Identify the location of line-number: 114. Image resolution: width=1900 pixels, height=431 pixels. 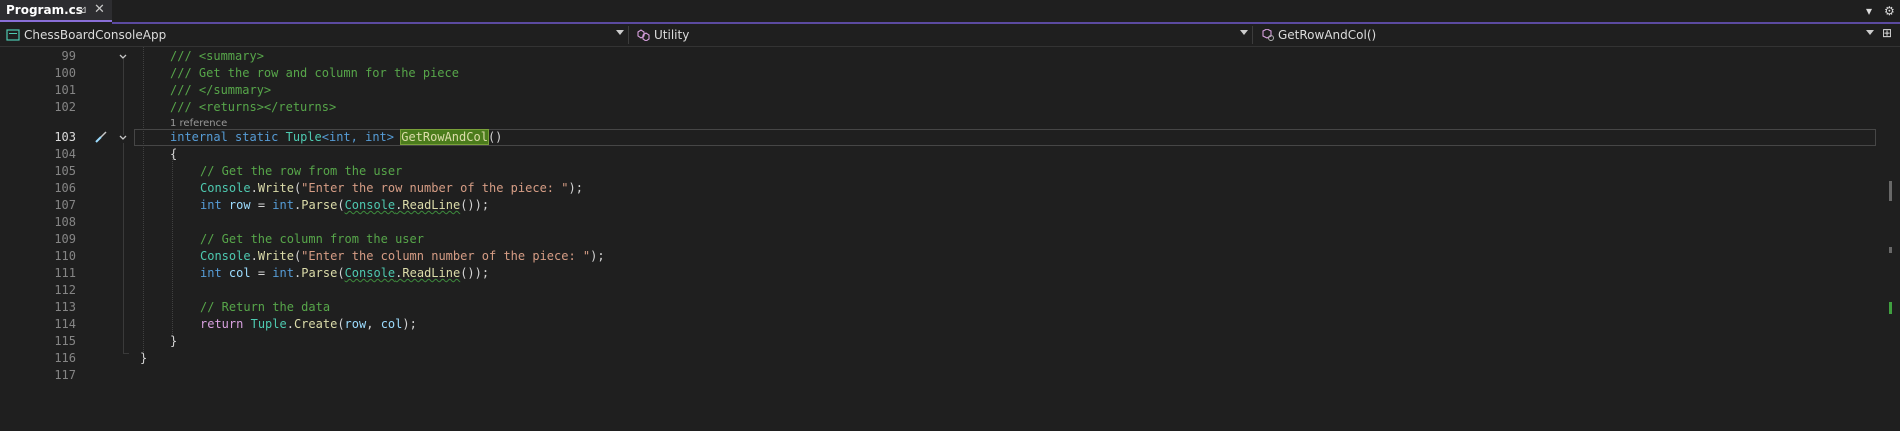
(65, 324).